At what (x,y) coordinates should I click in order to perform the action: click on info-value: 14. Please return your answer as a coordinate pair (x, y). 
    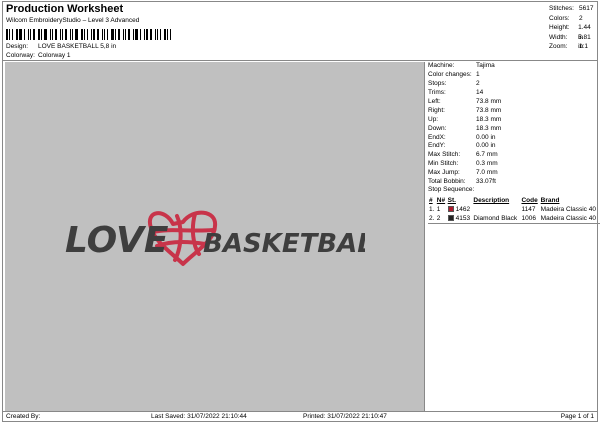
    Looking at the image, I should click on (480, 92).